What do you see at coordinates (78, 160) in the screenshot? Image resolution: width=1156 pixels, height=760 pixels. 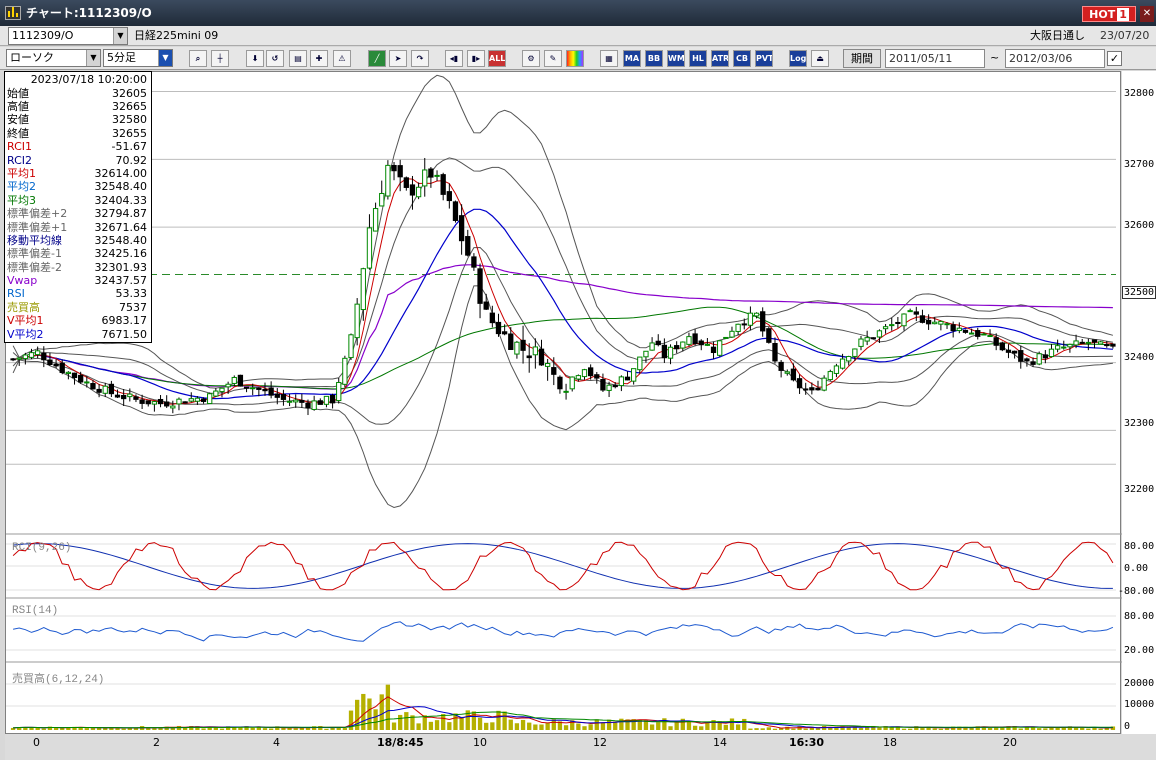 I see `info-row: RCI2 70.92` at bounding box center [78, 160].